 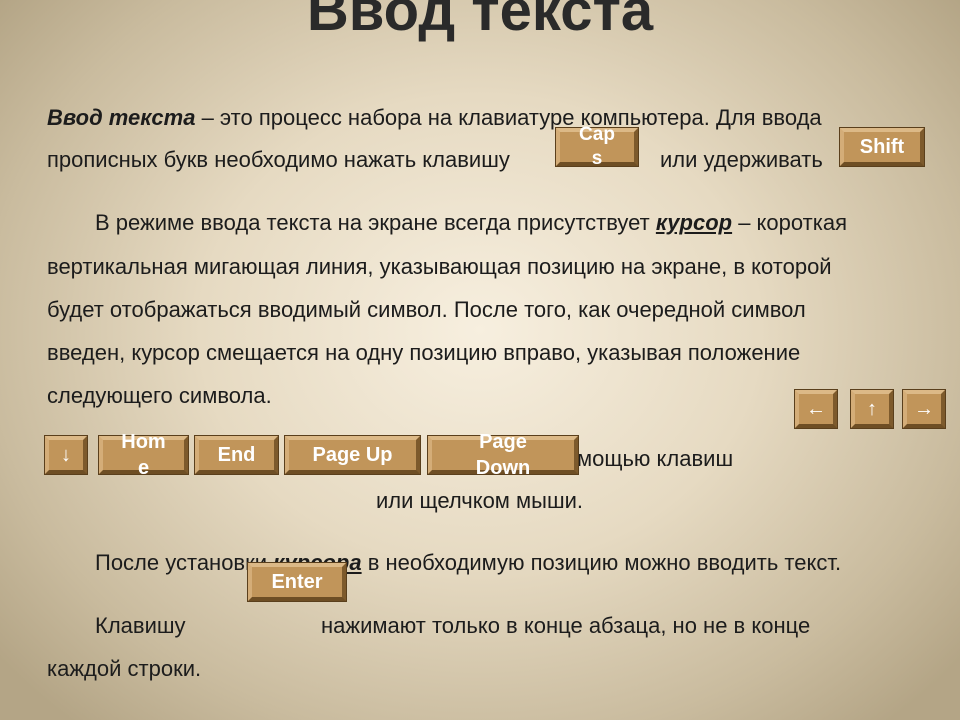 What do you see at coordinates (882, 147) in the screenshot?
I see `shift-key: Shift` at bounding box center [882, 147].